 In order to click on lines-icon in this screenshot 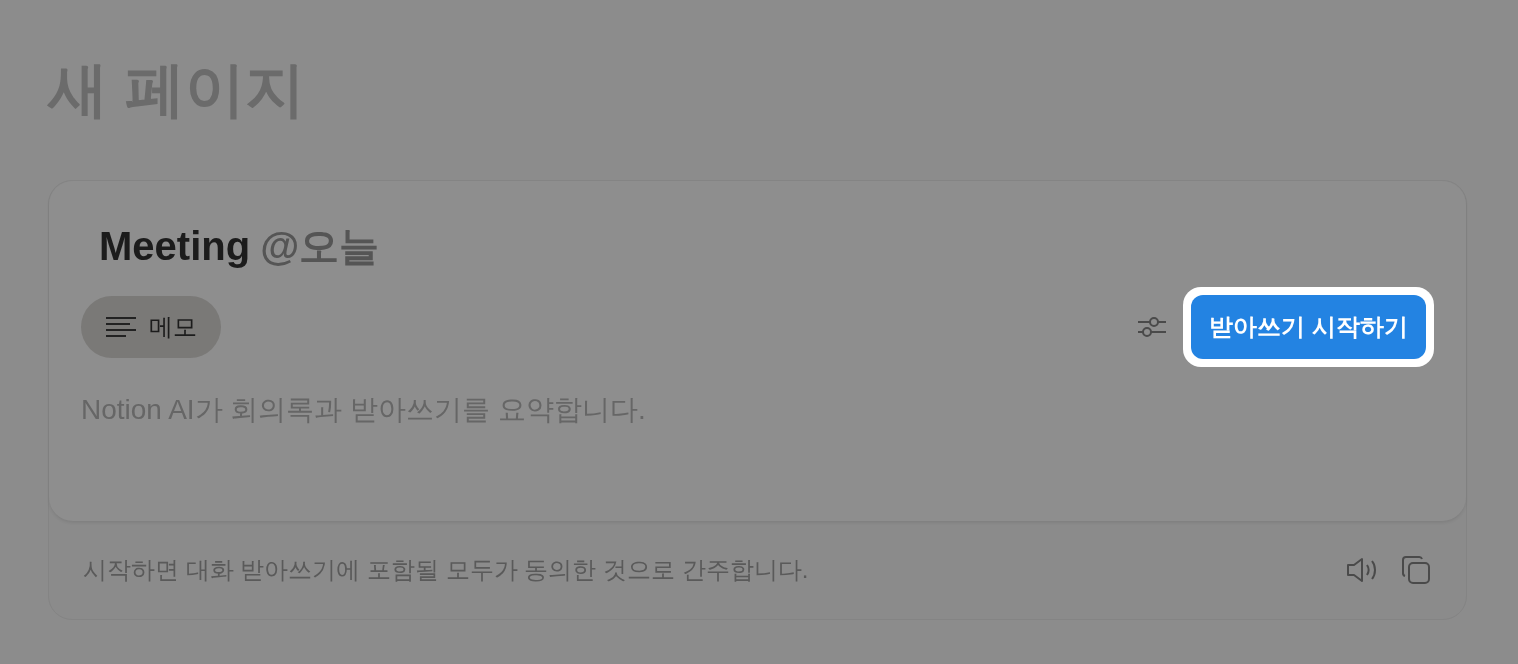, I will do `click(121, 327)`.